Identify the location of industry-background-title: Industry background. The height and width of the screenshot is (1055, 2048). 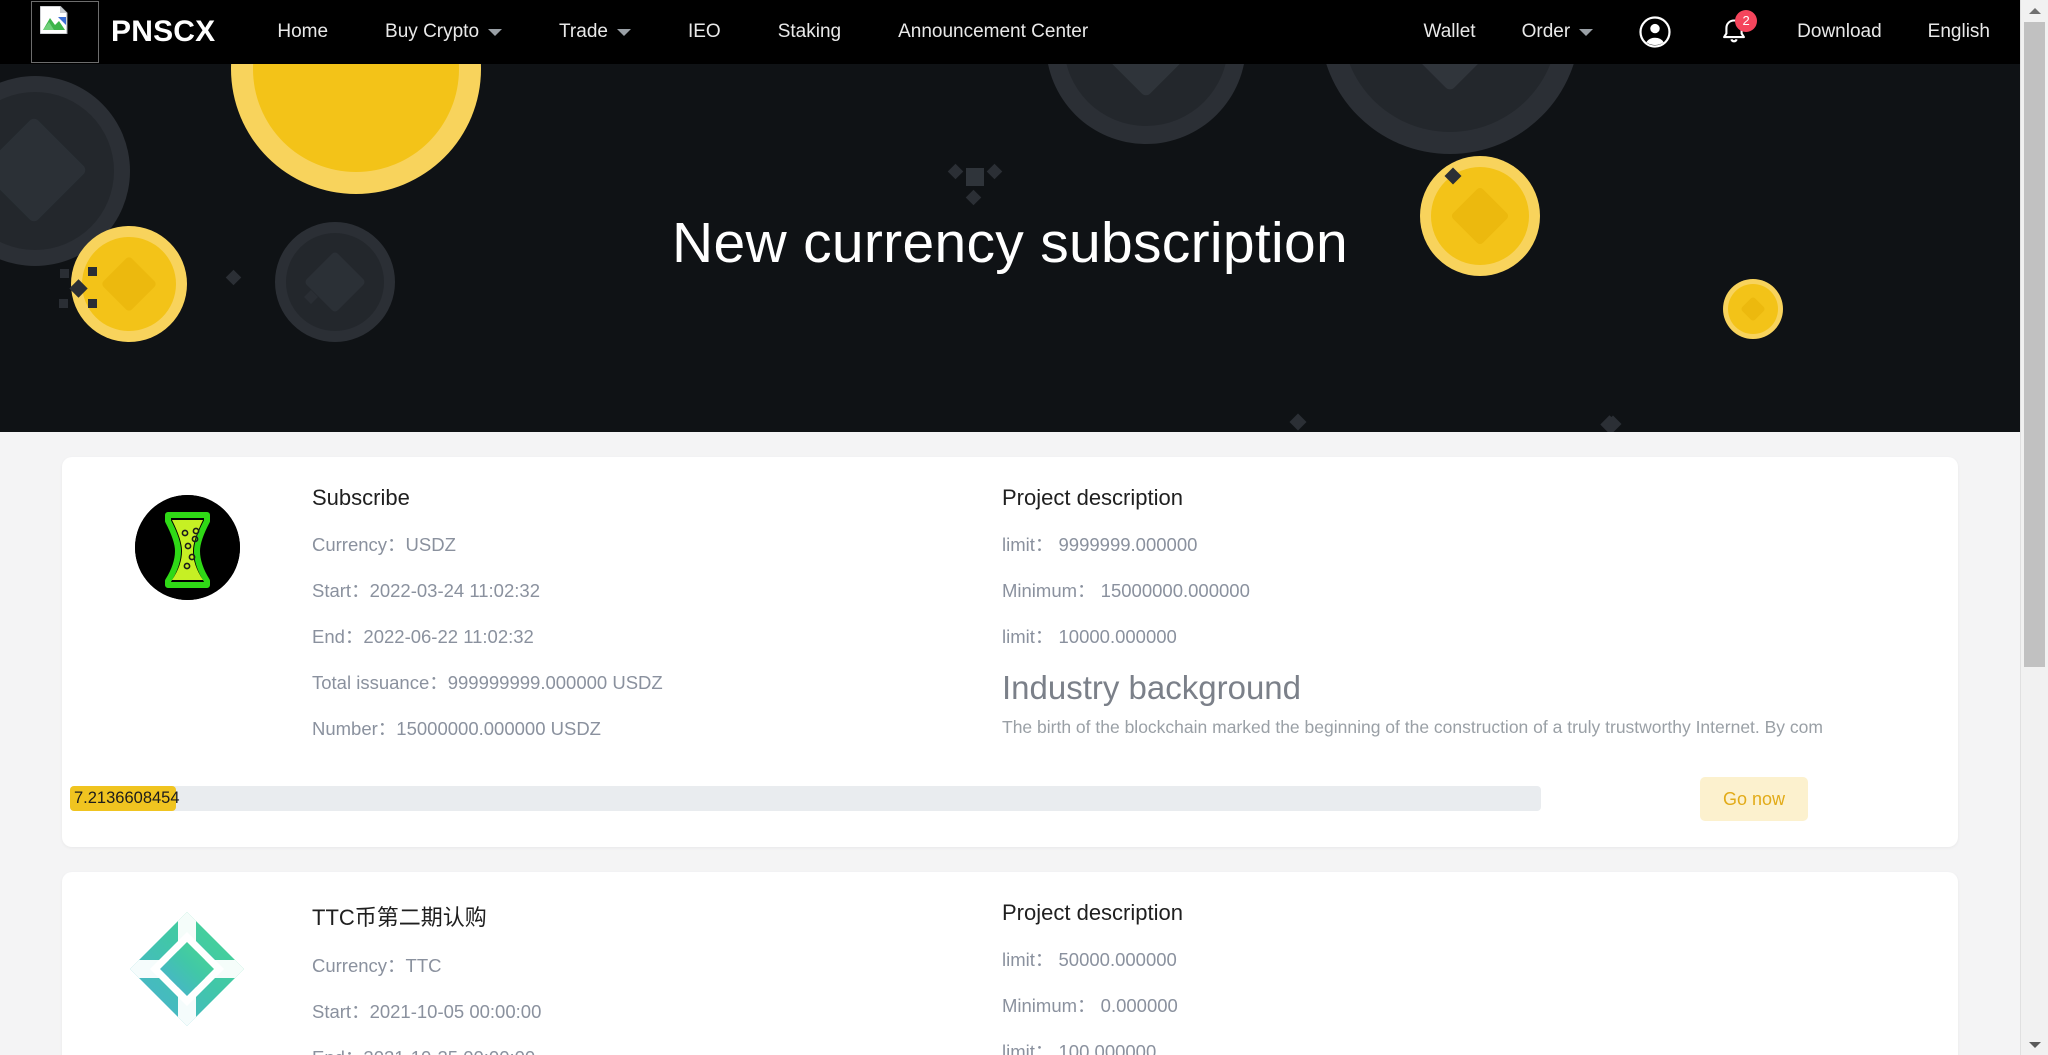
(1152, 687).